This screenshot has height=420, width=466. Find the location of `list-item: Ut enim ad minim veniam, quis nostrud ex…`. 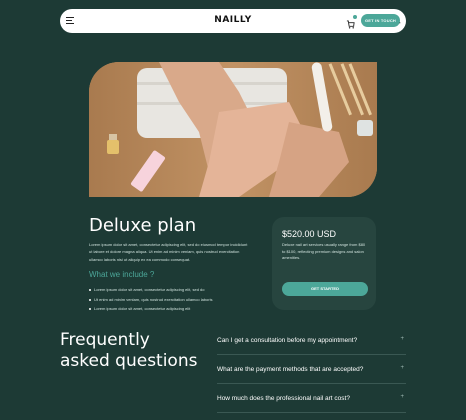

list-item: Ut enim ad minim veniam, quis nostrud ex… is located at coordinates (151, 301).